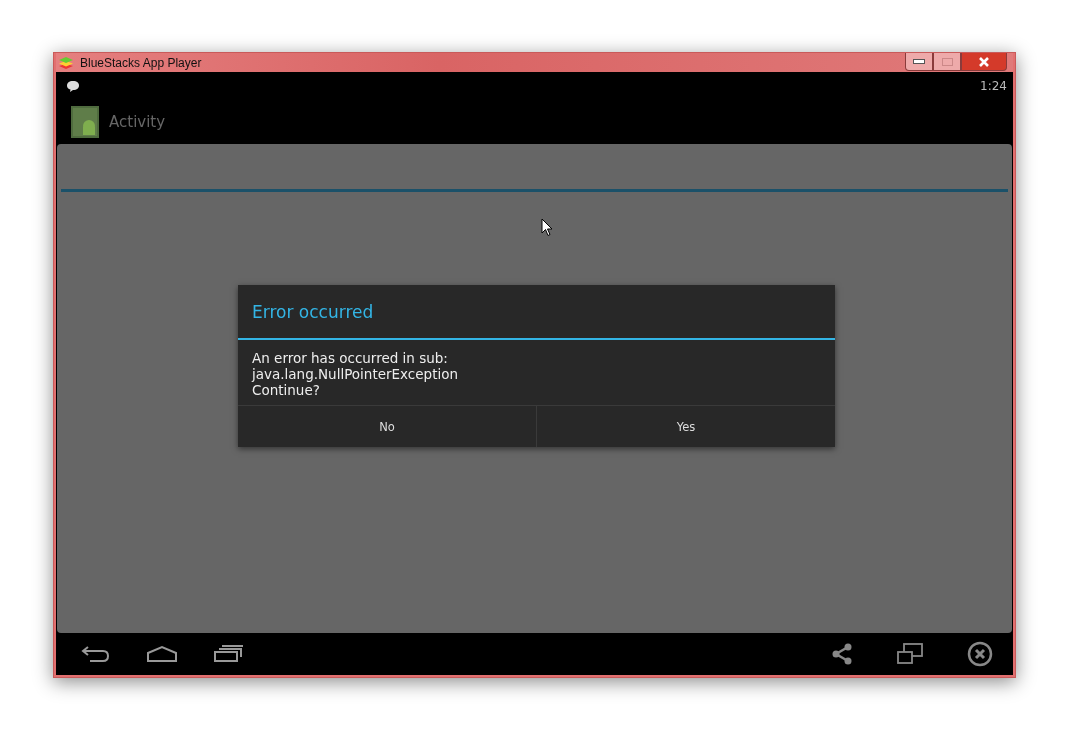 This screenshot has width=1070, height=732. What do you see at coordinates (66, 62) in the screenshot?
I see `stacked-layers-icon` at bounding box center [66, 62].